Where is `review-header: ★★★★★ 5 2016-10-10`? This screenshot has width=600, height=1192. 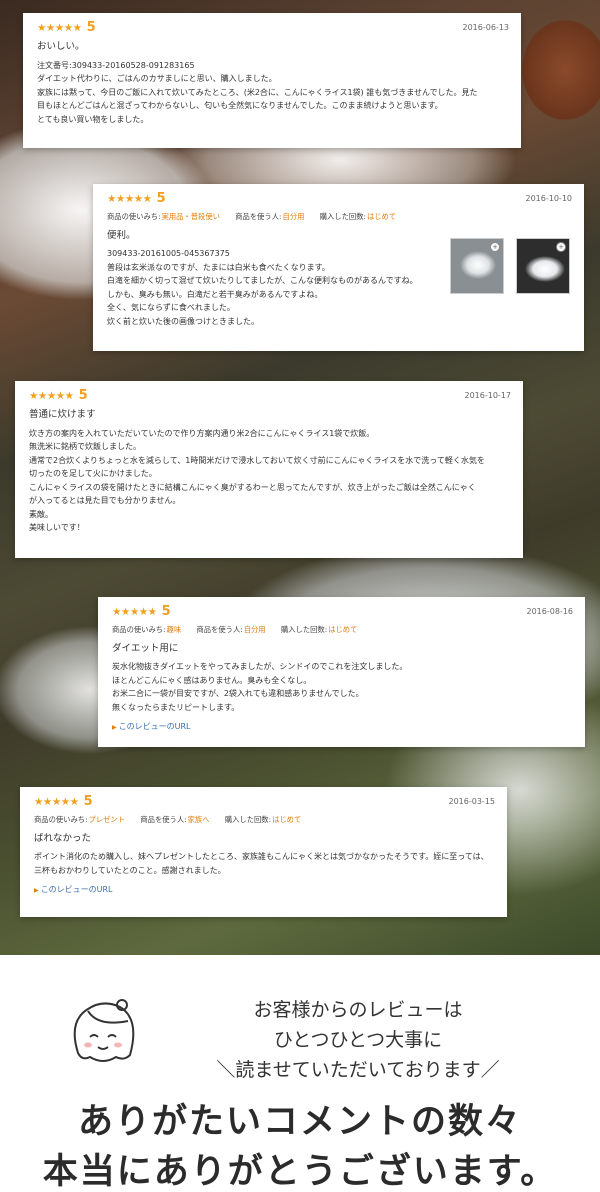
review-header: ★★★★★ 5 2016-10-10 is located at coordinates (339, 199).